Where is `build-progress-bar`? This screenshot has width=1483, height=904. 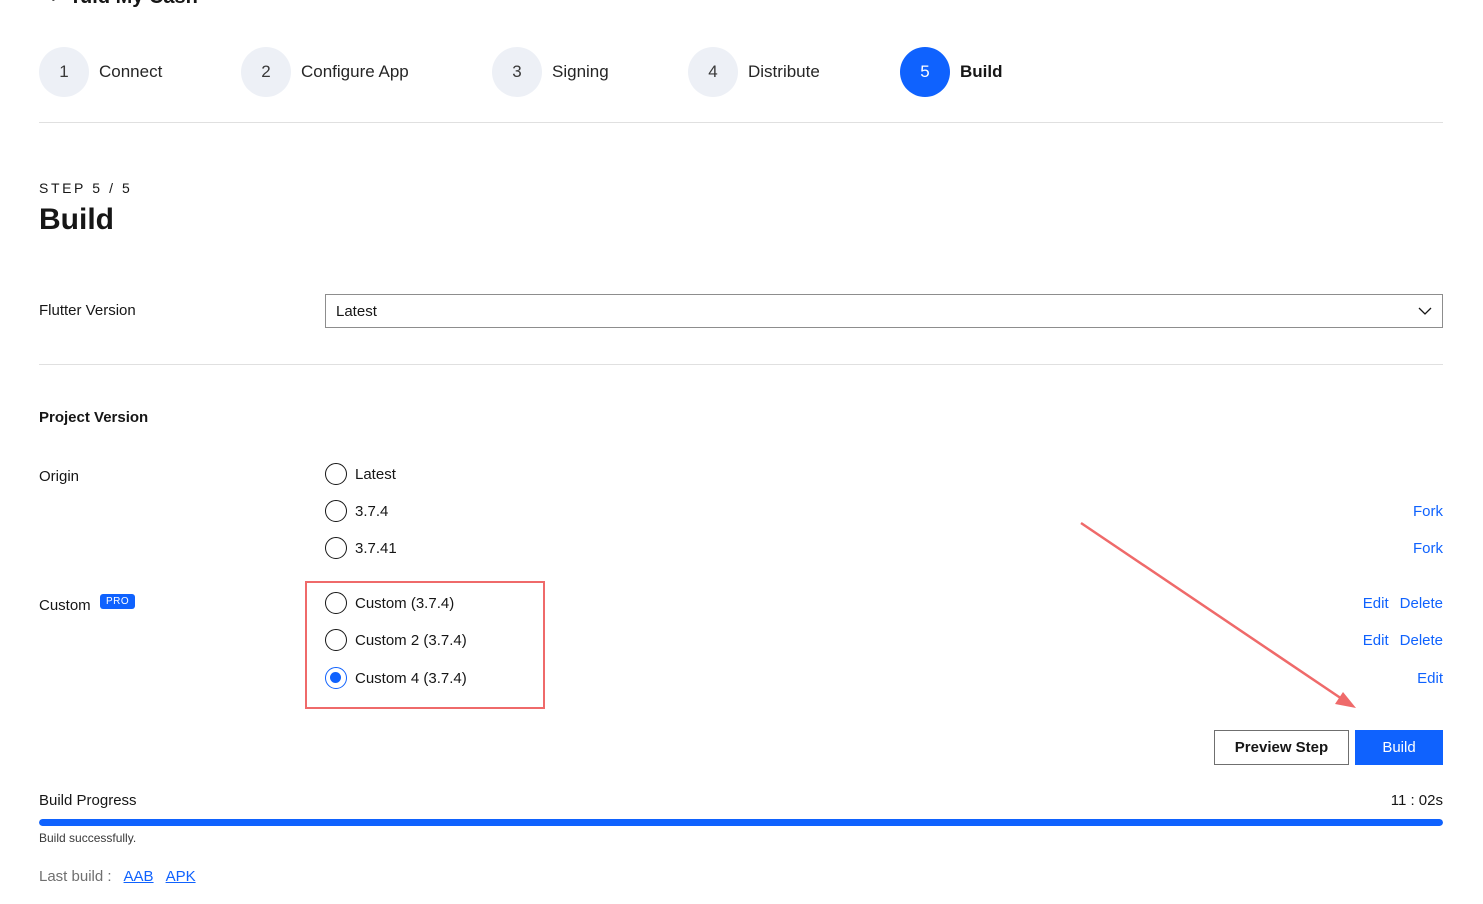 build-progress-bar is located at coordinates (741, 822).